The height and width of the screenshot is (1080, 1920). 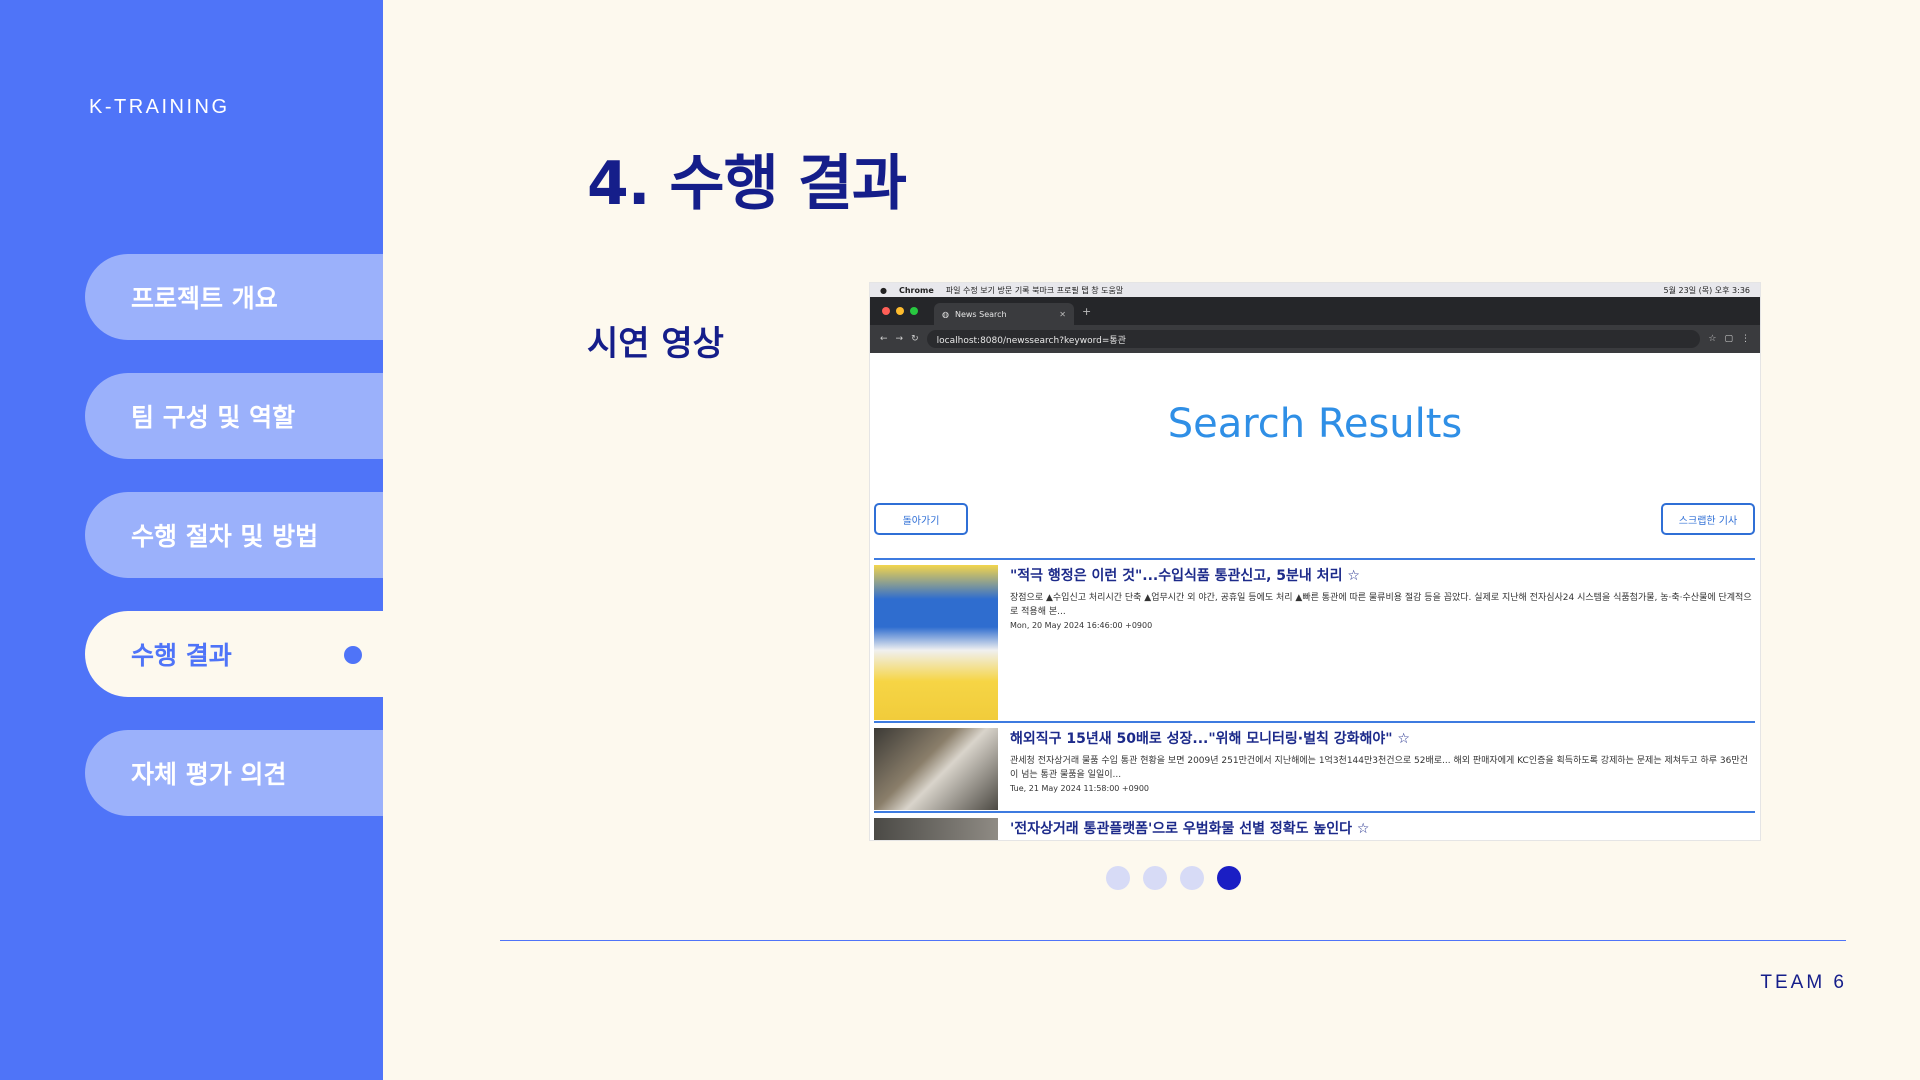 I want to click on nav-item-label: 프로젝트 개요, so click(x=204, y=298).